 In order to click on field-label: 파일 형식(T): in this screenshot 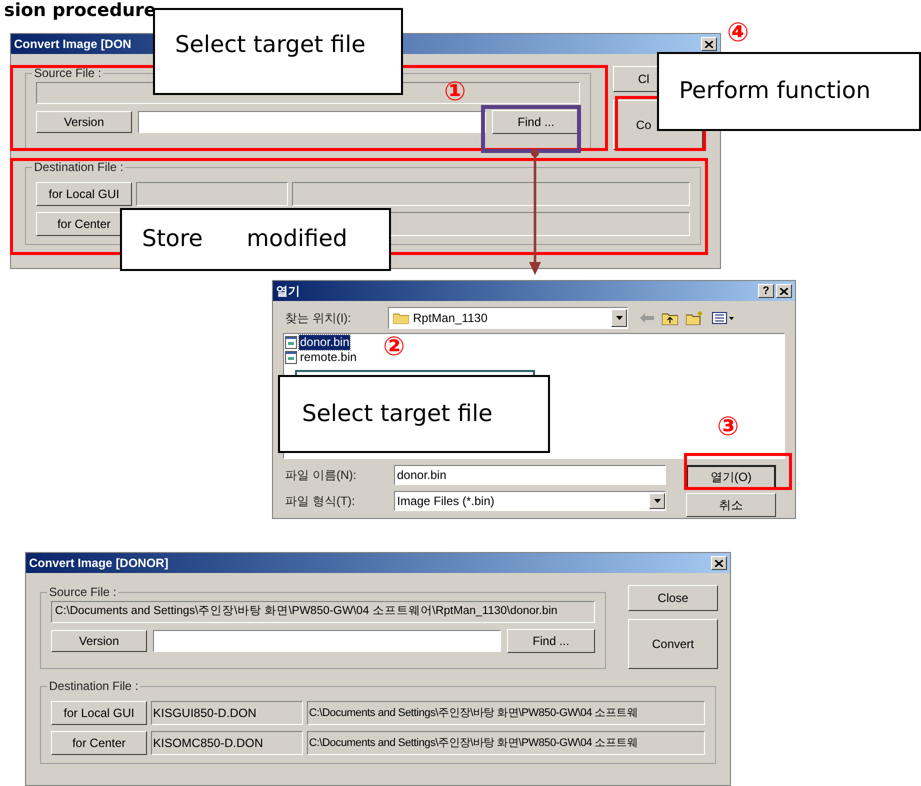, I will do `click(320, 501)`.